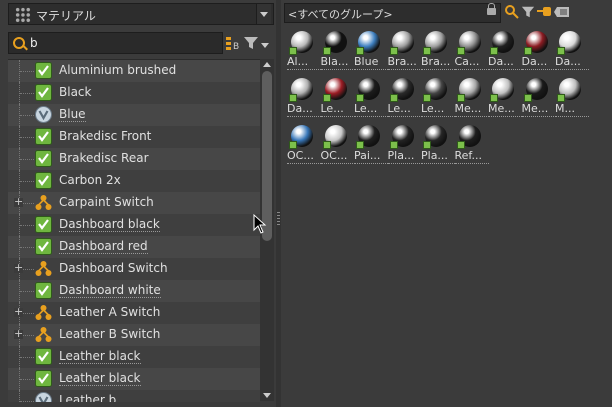 The height and width of the screenshot is (407, 612). What do you see at coordinates (110, 312) in the screenshot?
I see `tree-row-label: Leather A Switch` at bounding box center [110, 312].